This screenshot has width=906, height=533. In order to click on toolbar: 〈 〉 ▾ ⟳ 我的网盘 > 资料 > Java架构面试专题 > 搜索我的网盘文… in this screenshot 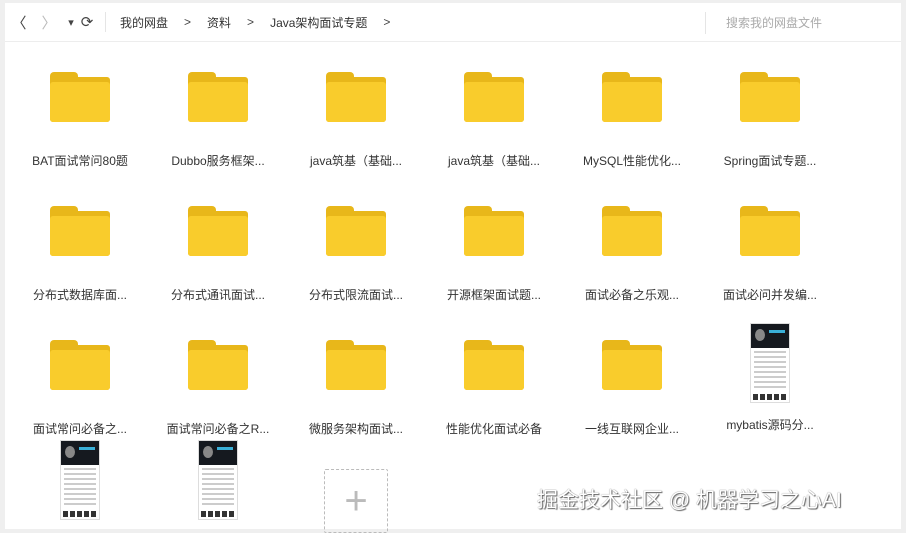, I will do `click(453, 22)`.